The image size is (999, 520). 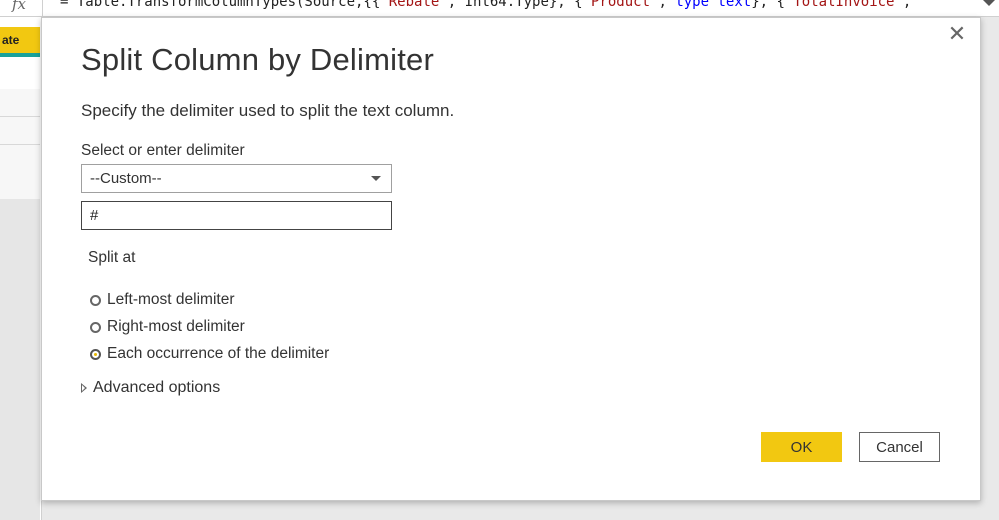 I want to click on formula-token: }, {, so click(x=768, y=5).